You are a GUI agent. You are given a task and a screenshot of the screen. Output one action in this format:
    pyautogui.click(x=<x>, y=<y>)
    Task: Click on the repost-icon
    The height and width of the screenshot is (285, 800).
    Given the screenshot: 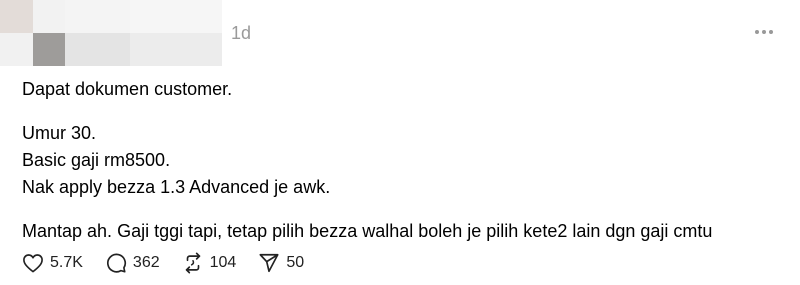 What is the action you would take?
    pyautogui.click(x=192, y=263)
    